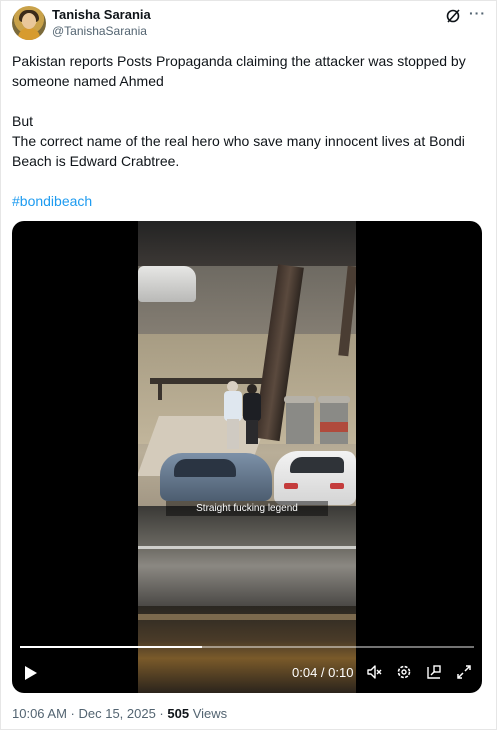 The image size is (497, 730). What do you see at coordinates (464, 672) in the screenshot?
I see `fullscreen-icon` at bounding box center [464, 672].